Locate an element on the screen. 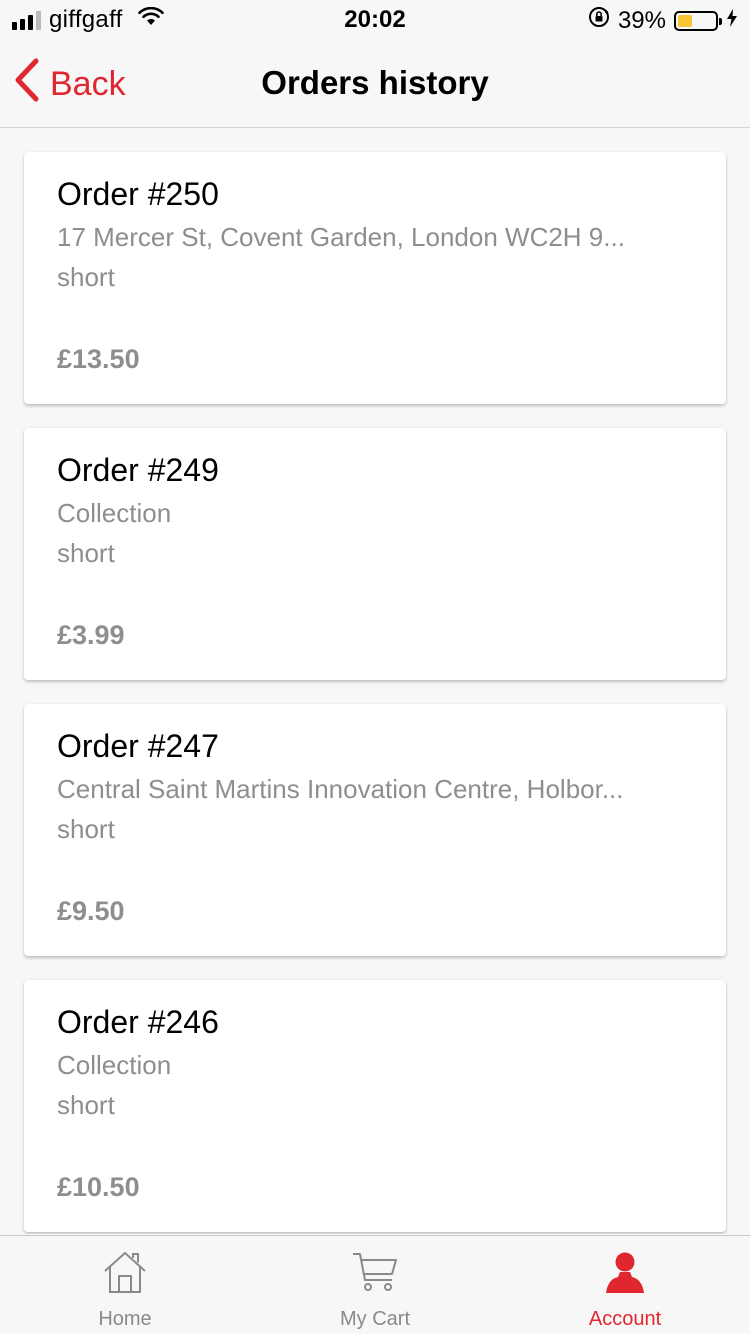 The image size is (750, 1334). battery-fill is located at coordinates (685, 20).